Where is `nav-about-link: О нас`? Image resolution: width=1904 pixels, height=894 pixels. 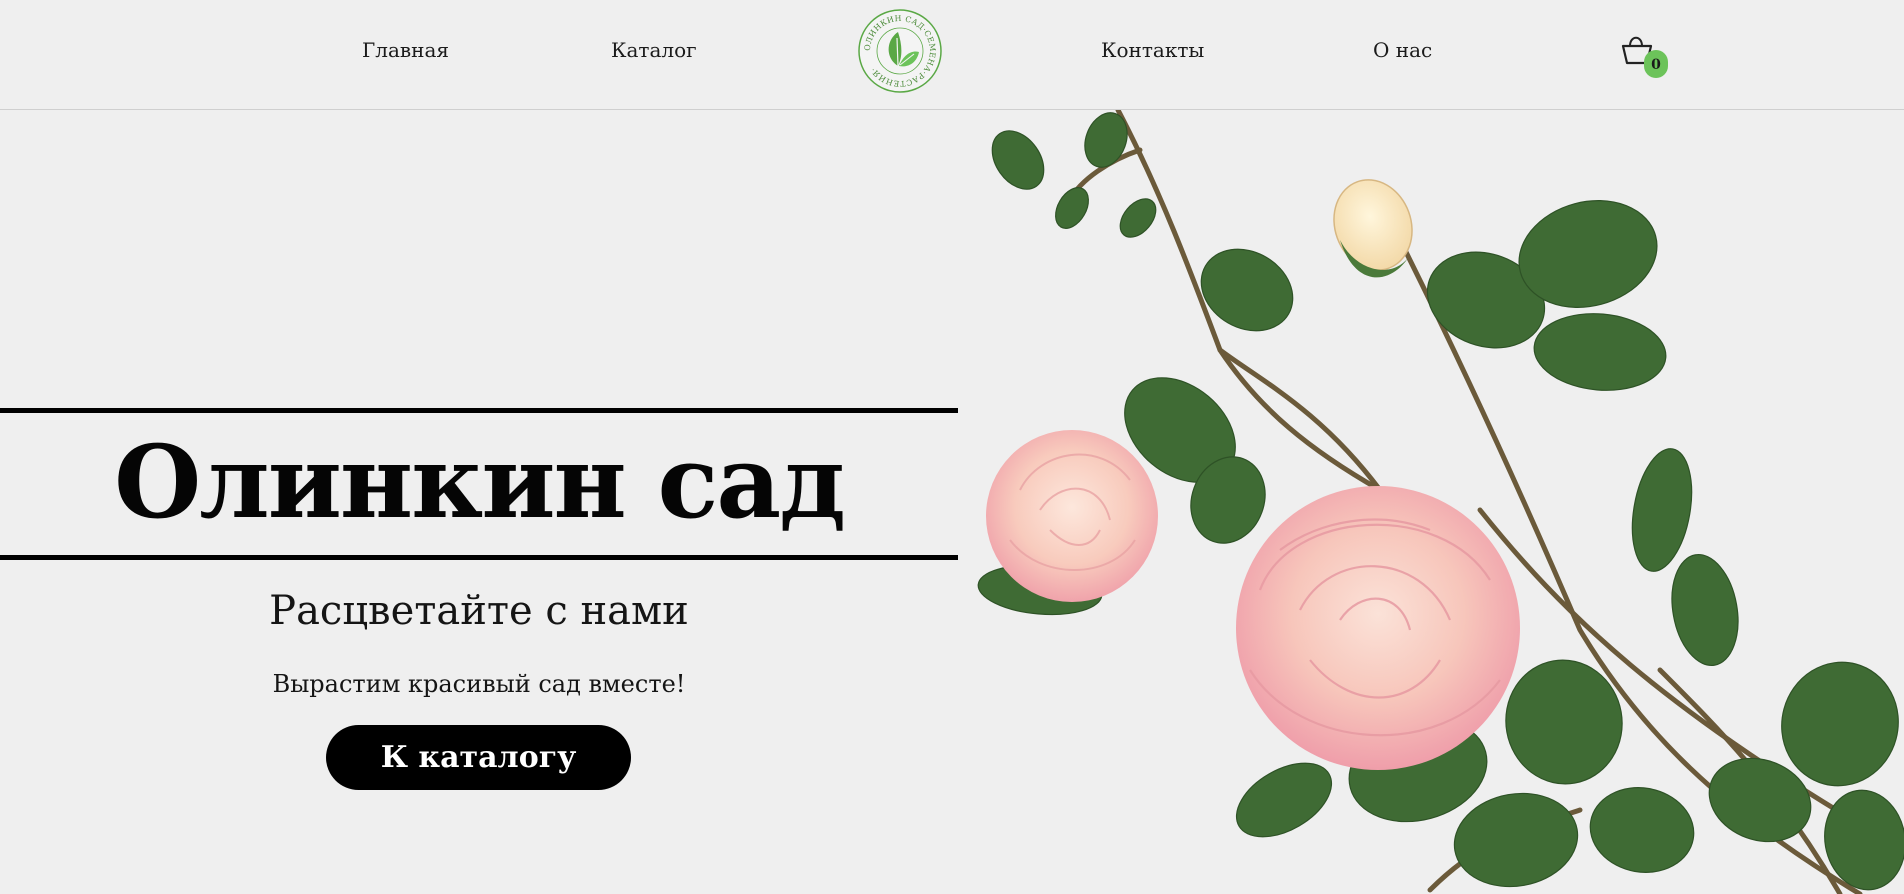
nav-about-link: О нас is located at coordinates (1402, 50).